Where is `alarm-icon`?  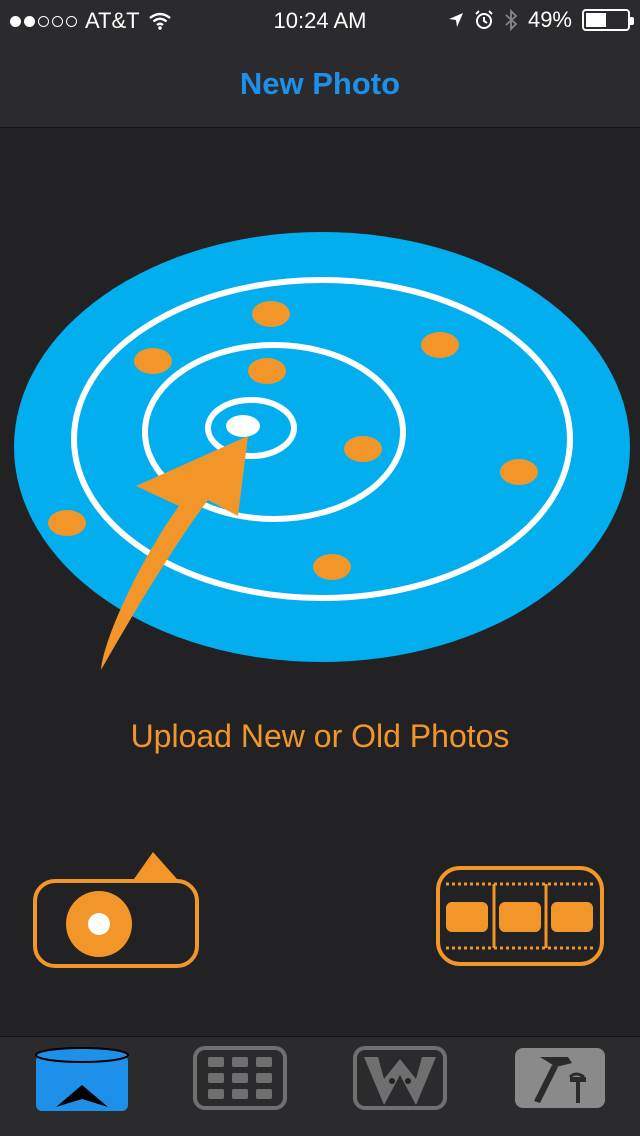 alarm-icon is located at coordinates (484, 19).